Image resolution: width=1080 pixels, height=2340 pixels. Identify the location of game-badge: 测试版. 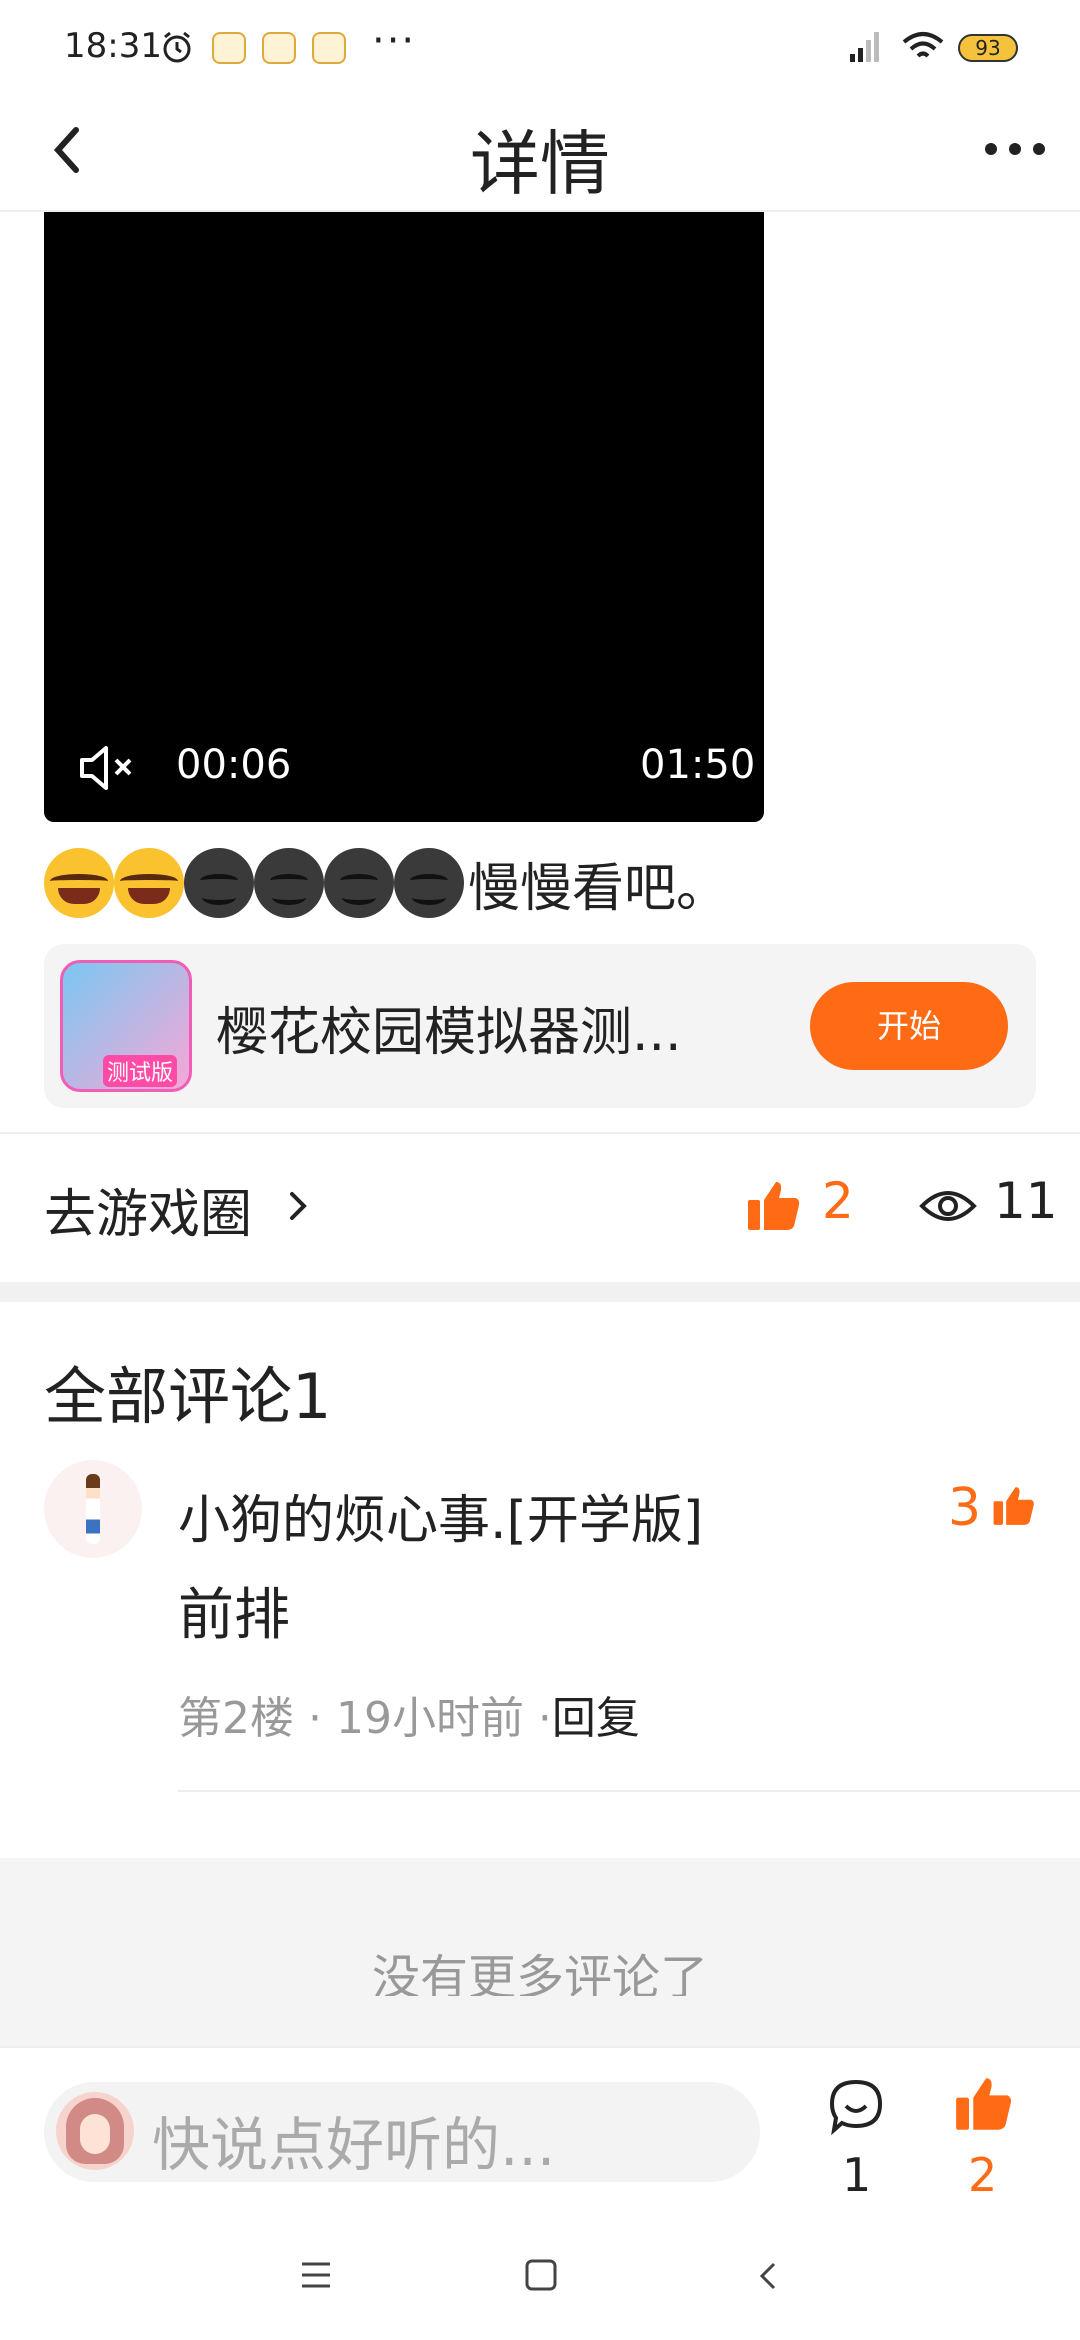
(140, 1071).